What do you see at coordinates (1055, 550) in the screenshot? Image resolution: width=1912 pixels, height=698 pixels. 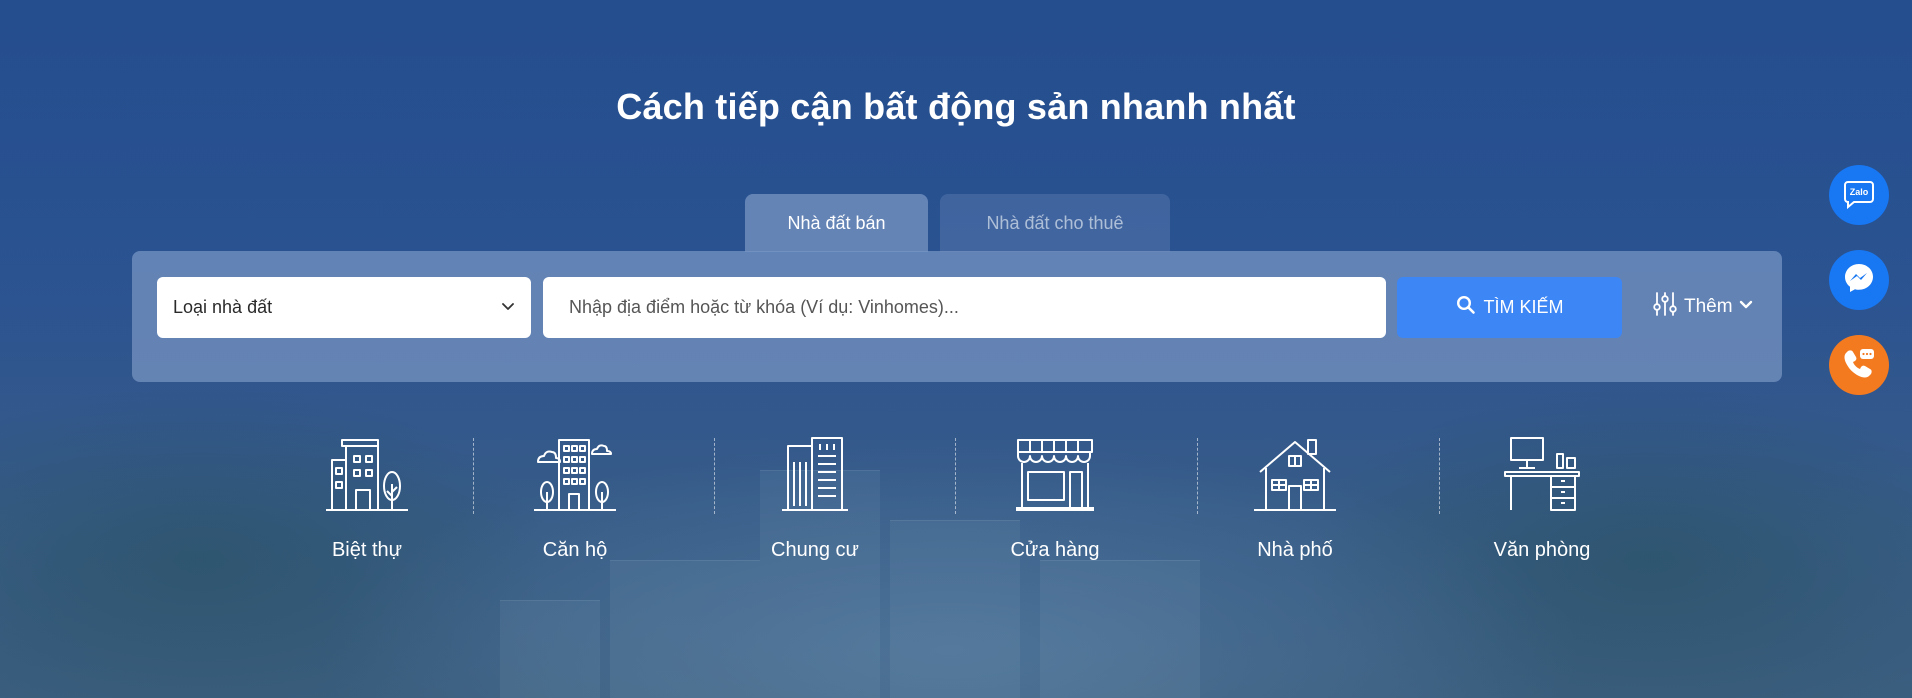 I see `category-label: Cửa hàng` at bounding box center [1055, 550].